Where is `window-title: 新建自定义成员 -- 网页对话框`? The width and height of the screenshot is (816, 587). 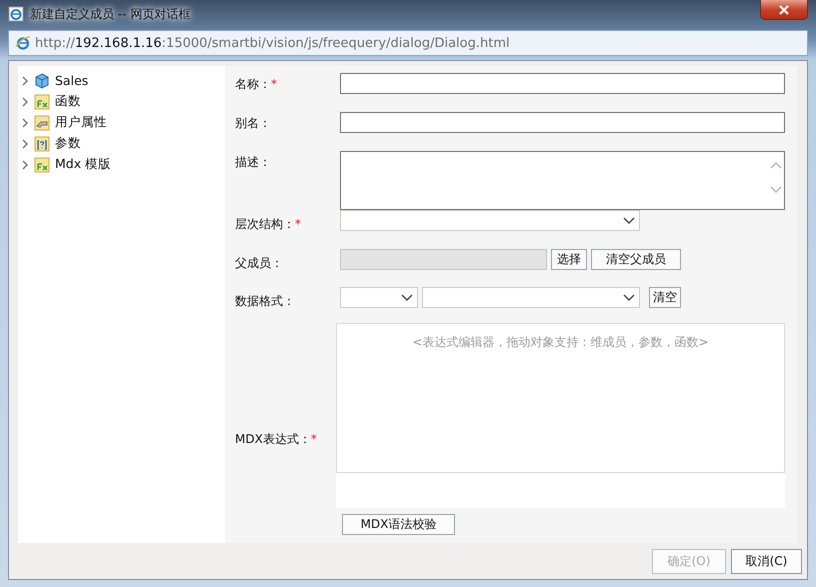
window-title: 新建自定义成员 -- 网页对话框 is located at coordinates (111, 14).